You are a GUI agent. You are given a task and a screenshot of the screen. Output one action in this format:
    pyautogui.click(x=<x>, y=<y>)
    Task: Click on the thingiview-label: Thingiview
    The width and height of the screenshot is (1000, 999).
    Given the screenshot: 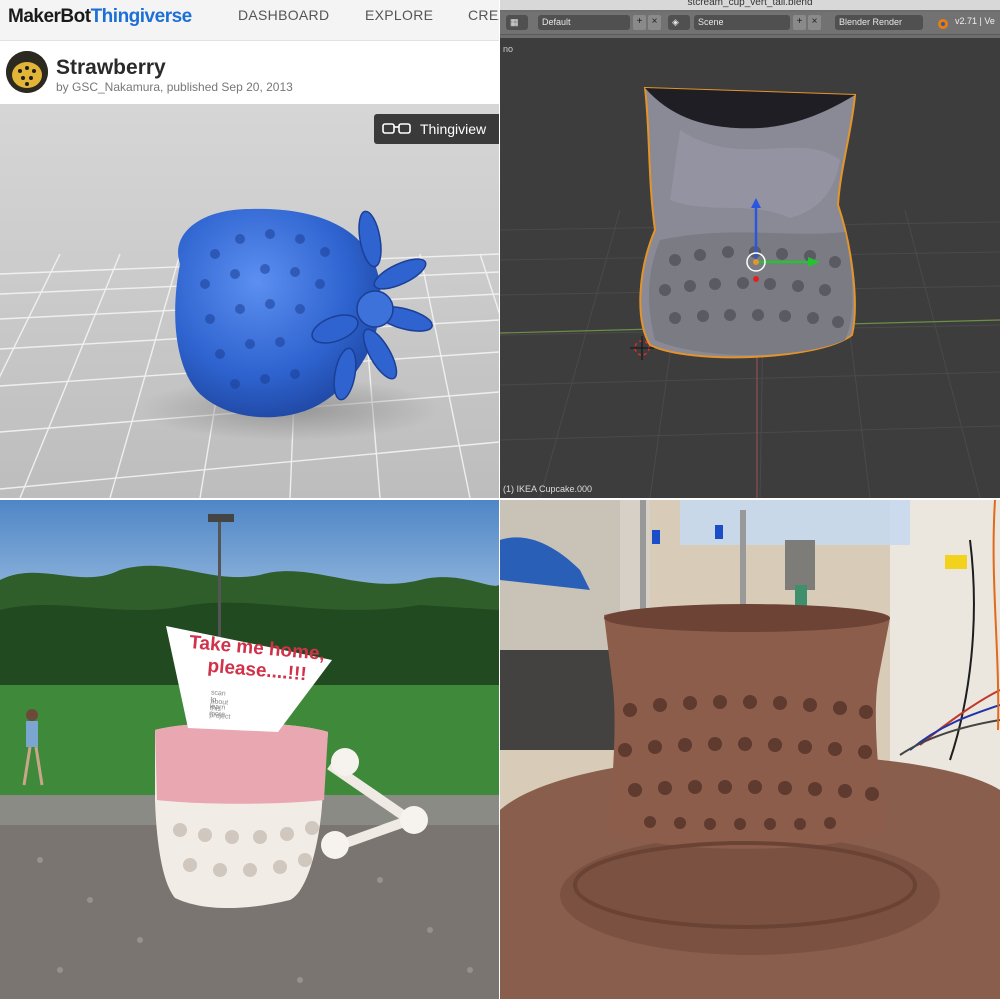 What is the action you would take?
    pyautogui.click(x=453, y=129)
    